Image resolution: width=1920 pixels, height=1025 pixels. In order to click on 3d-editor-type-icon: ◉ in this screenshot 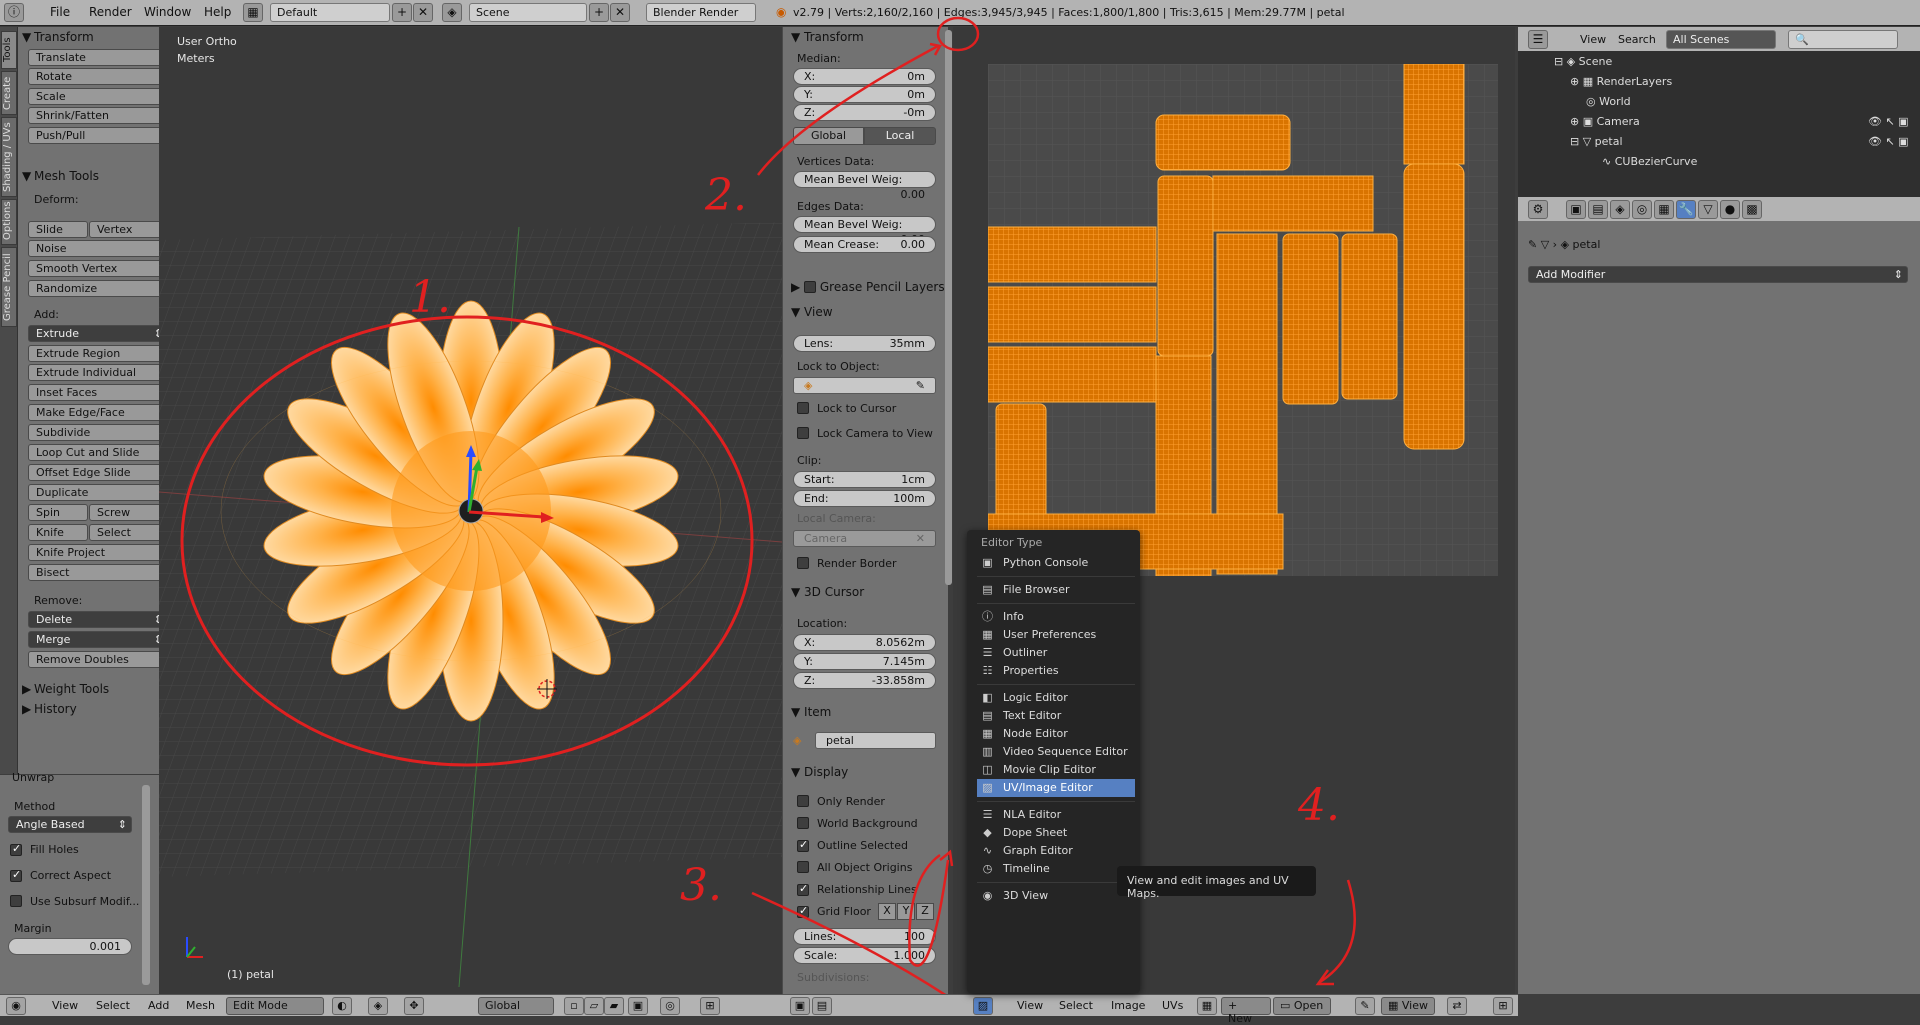, I will do `click(16, 1006)`.